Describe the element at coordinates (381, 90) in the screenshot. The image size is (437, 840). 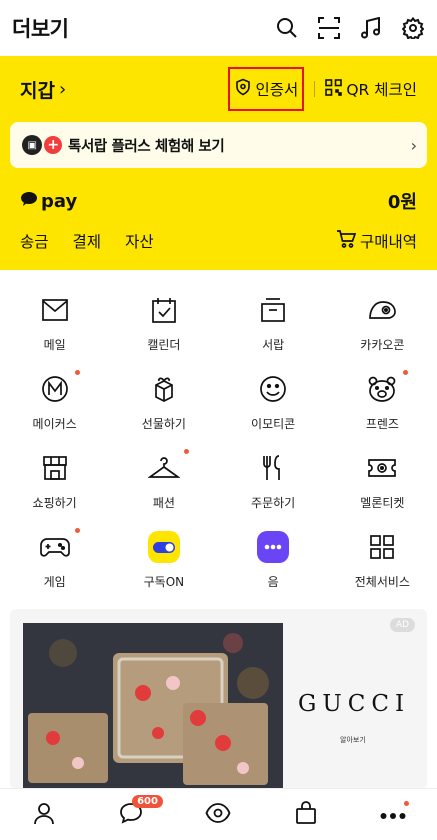
I see `qr-checkin-label: QR 체크인` at that location.